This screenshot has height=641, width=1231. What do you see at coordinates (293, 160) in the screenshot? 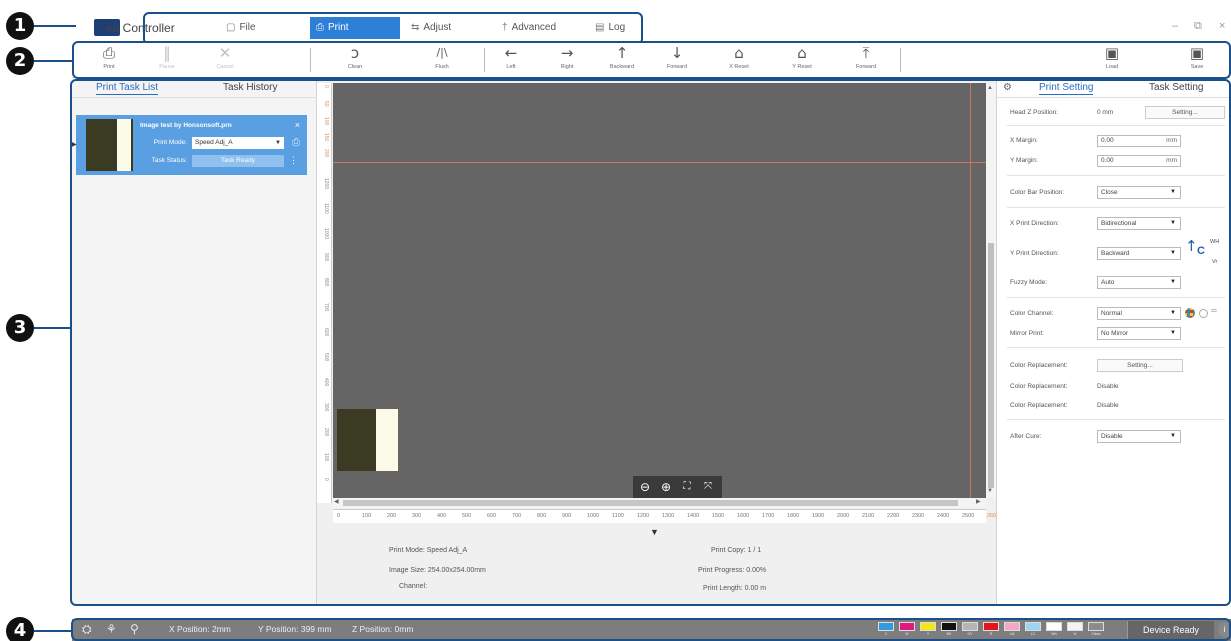
I see `more-icon: ⋮` at bounding box center [293, 160].